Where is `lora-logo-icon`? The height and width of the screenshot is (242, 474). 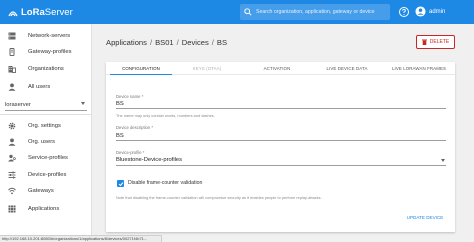 lora-logo-icon is located at coordinates (13, 14).